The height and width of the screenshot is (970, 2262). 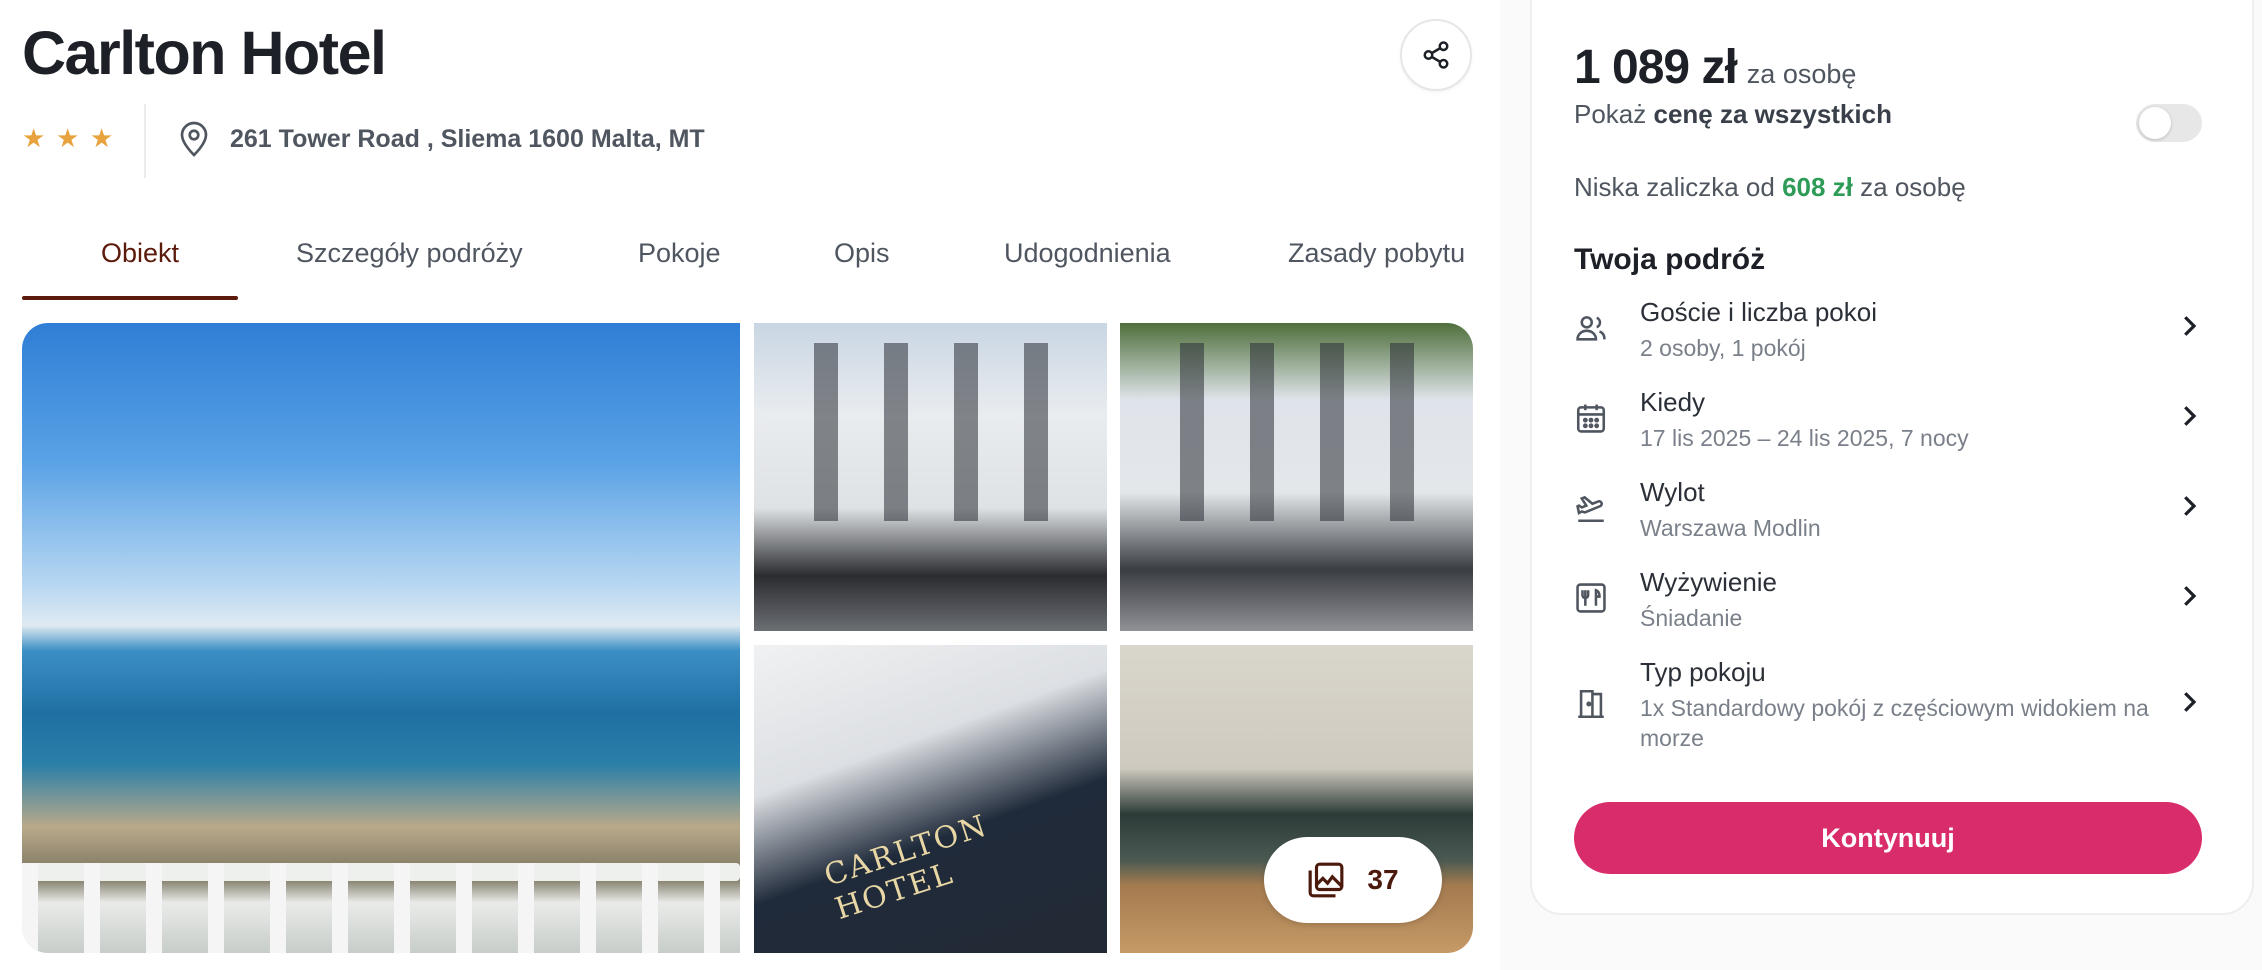 What do you see at coordinates (1353, 880) in the screenshot?
I see `show-all-photos-button: 37` at bounding box center [1353, 880].